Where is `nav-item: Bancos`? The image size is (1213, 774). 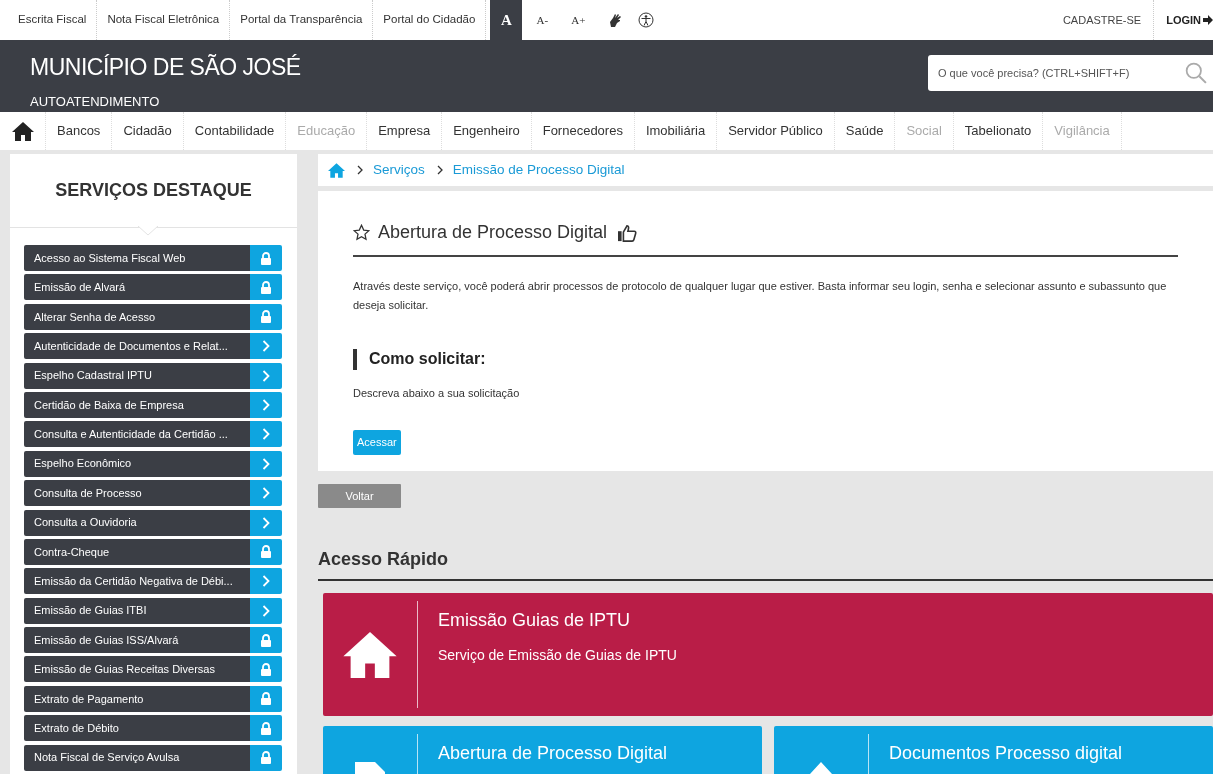 nav-item: Bancos is located at coordinates (79, 131).